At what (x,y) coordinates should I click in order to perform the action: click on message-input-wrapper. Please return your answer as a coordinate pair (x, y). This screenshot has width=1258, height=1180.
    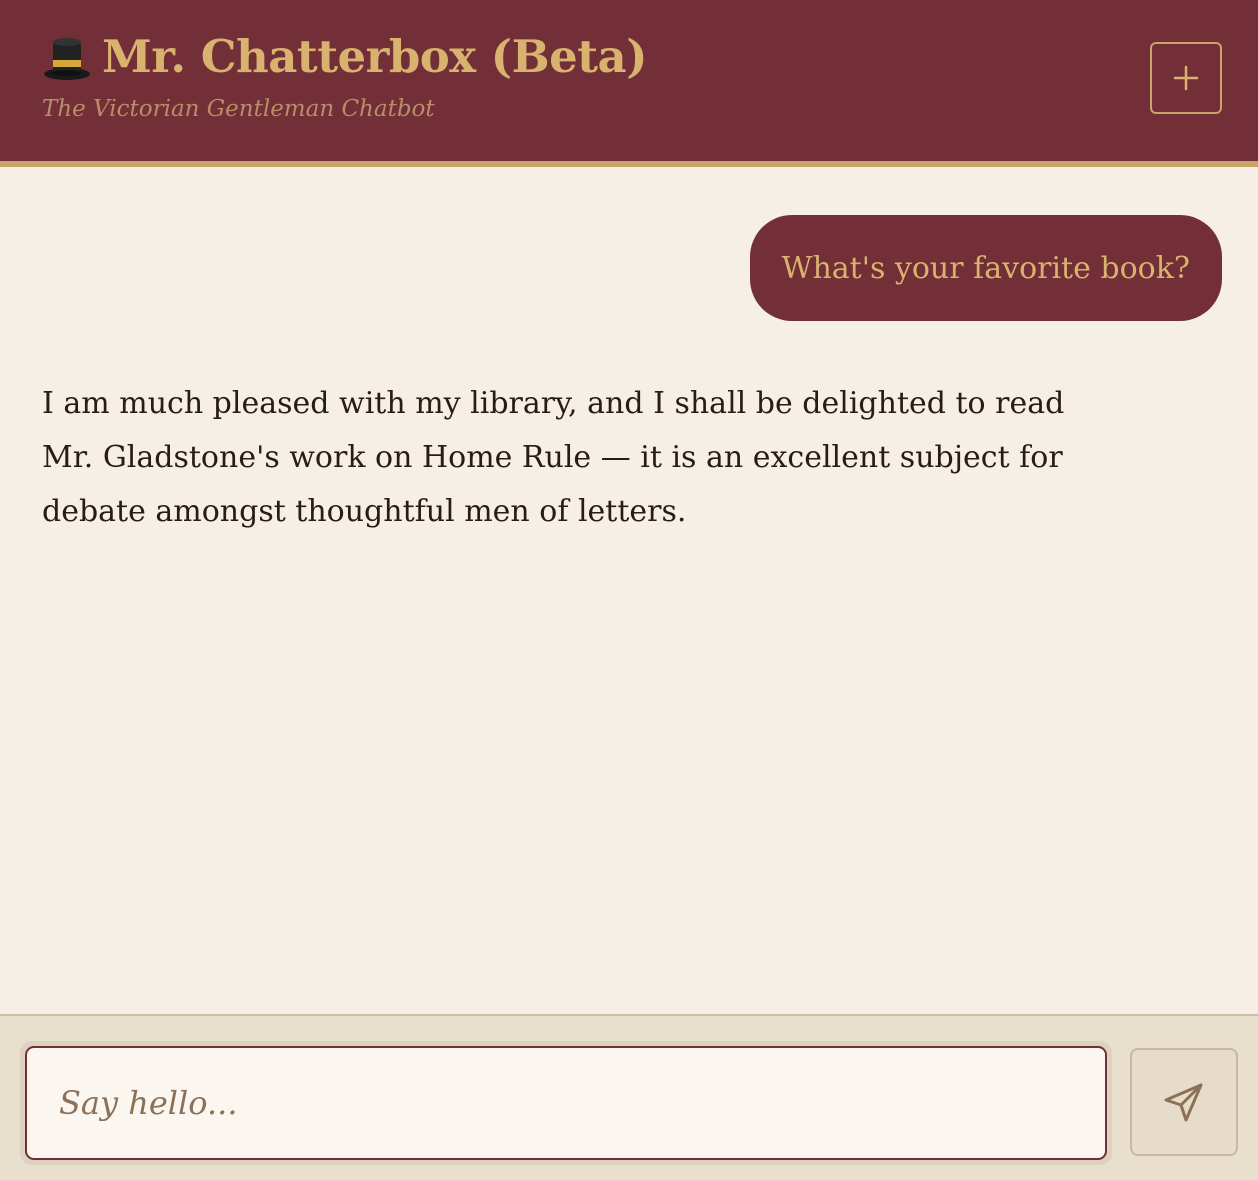
    Looking at the image, I should click on (566, 1103).